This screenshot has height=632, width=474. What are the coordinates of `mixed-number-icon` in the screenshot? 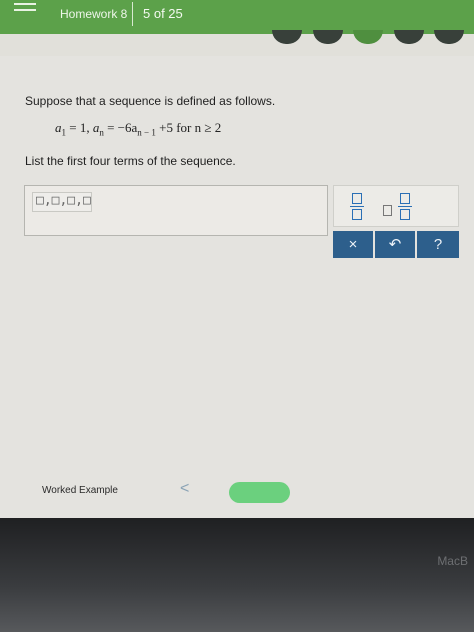 It's located at (387, 210).